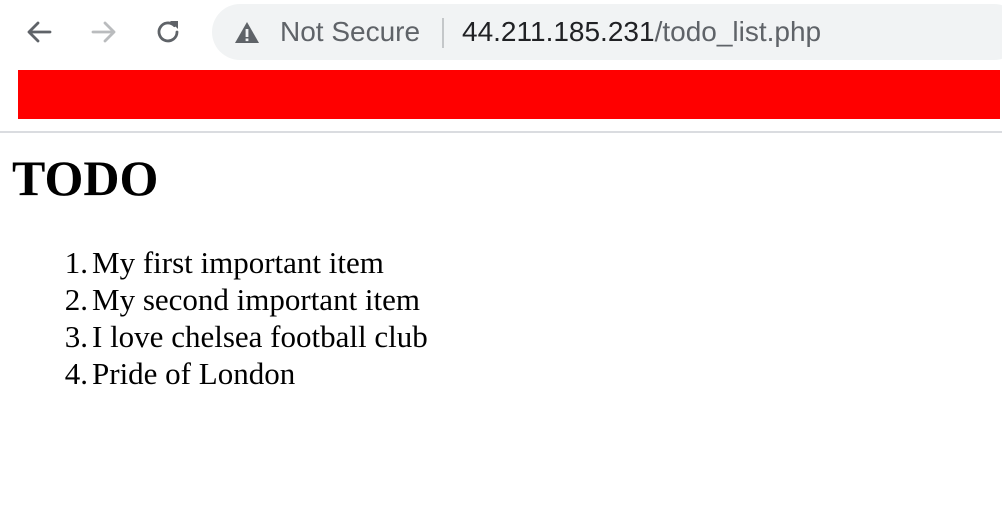  What do you see at coordinates (76, 373) in the screenshot?
I see `todo-number: 4.` at bounding box center [76, 373].